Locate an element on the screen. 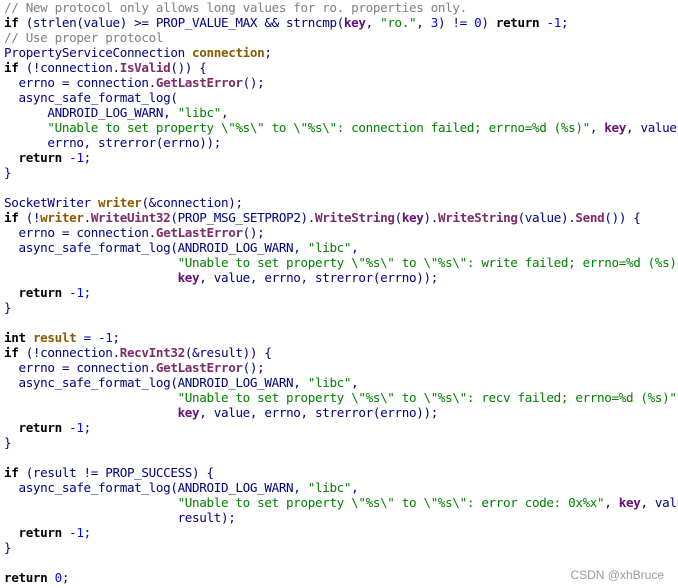  local-variable-token: result is located at coordinates (54, 337).